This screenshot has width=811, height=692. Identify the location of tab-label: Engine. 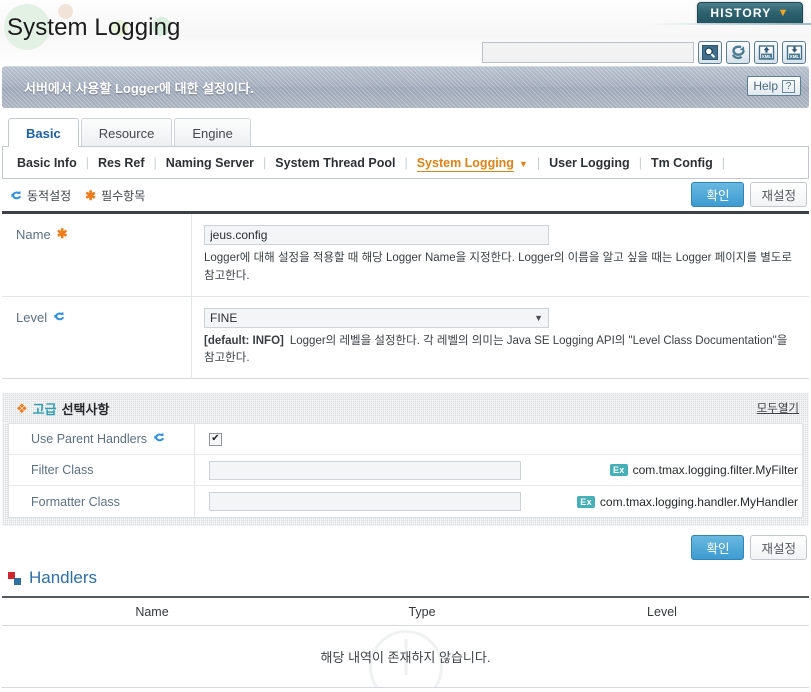
(212, 133).